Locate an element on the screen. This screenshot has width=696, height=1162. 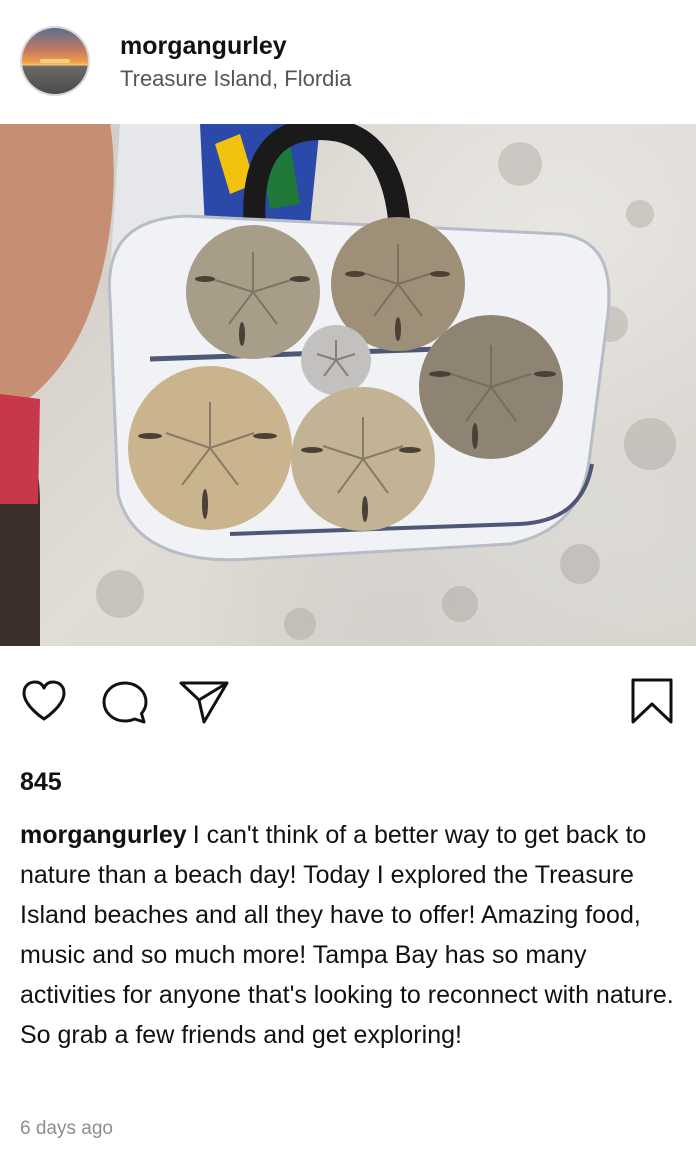
share-button is located at coordinates (204, 702).